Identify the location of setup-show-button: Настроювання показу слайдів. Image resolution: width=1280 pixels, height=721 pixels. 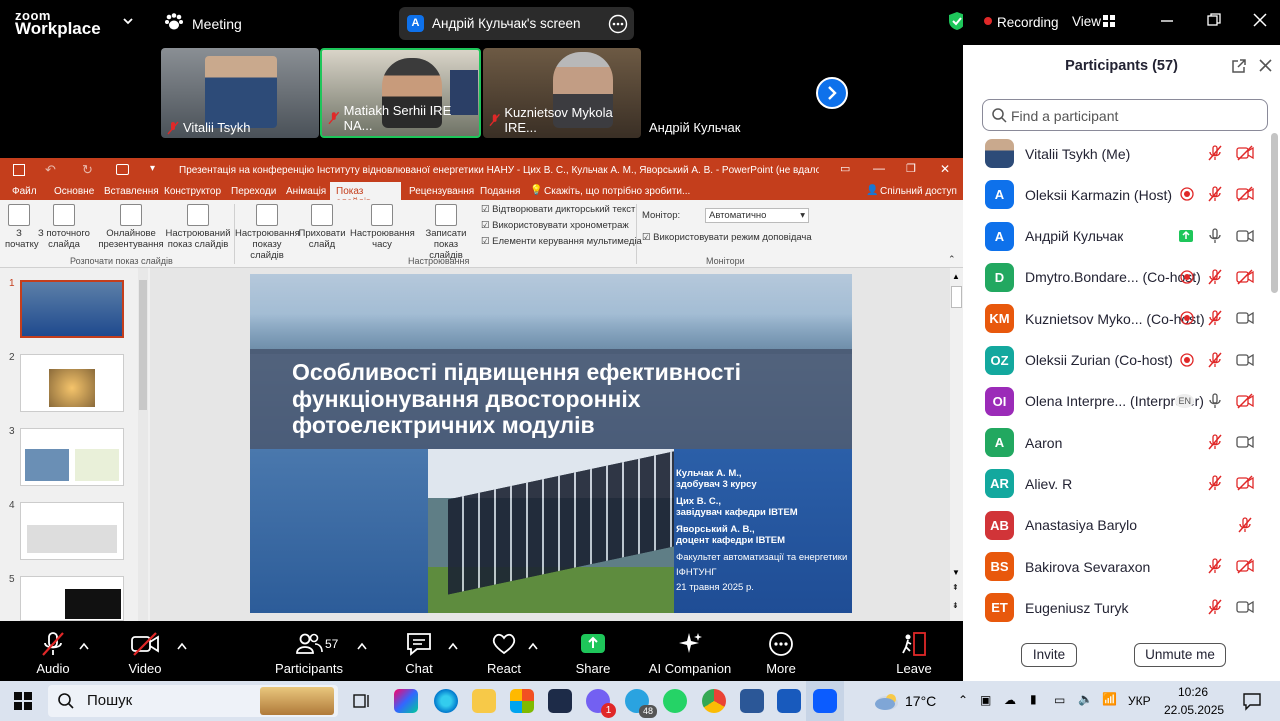
(267, 232).